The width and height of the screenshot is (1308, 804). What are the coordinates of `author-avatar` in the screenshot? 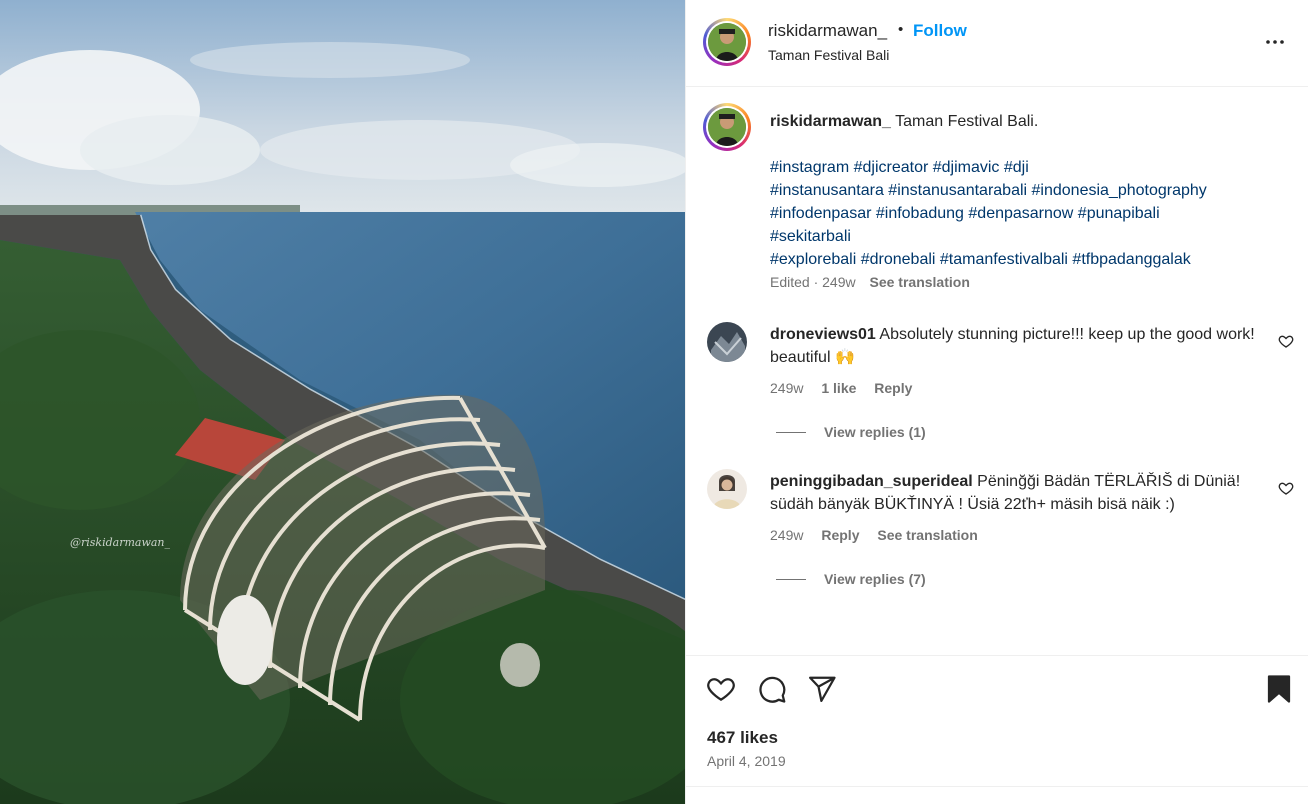 It's located at (727, 42).